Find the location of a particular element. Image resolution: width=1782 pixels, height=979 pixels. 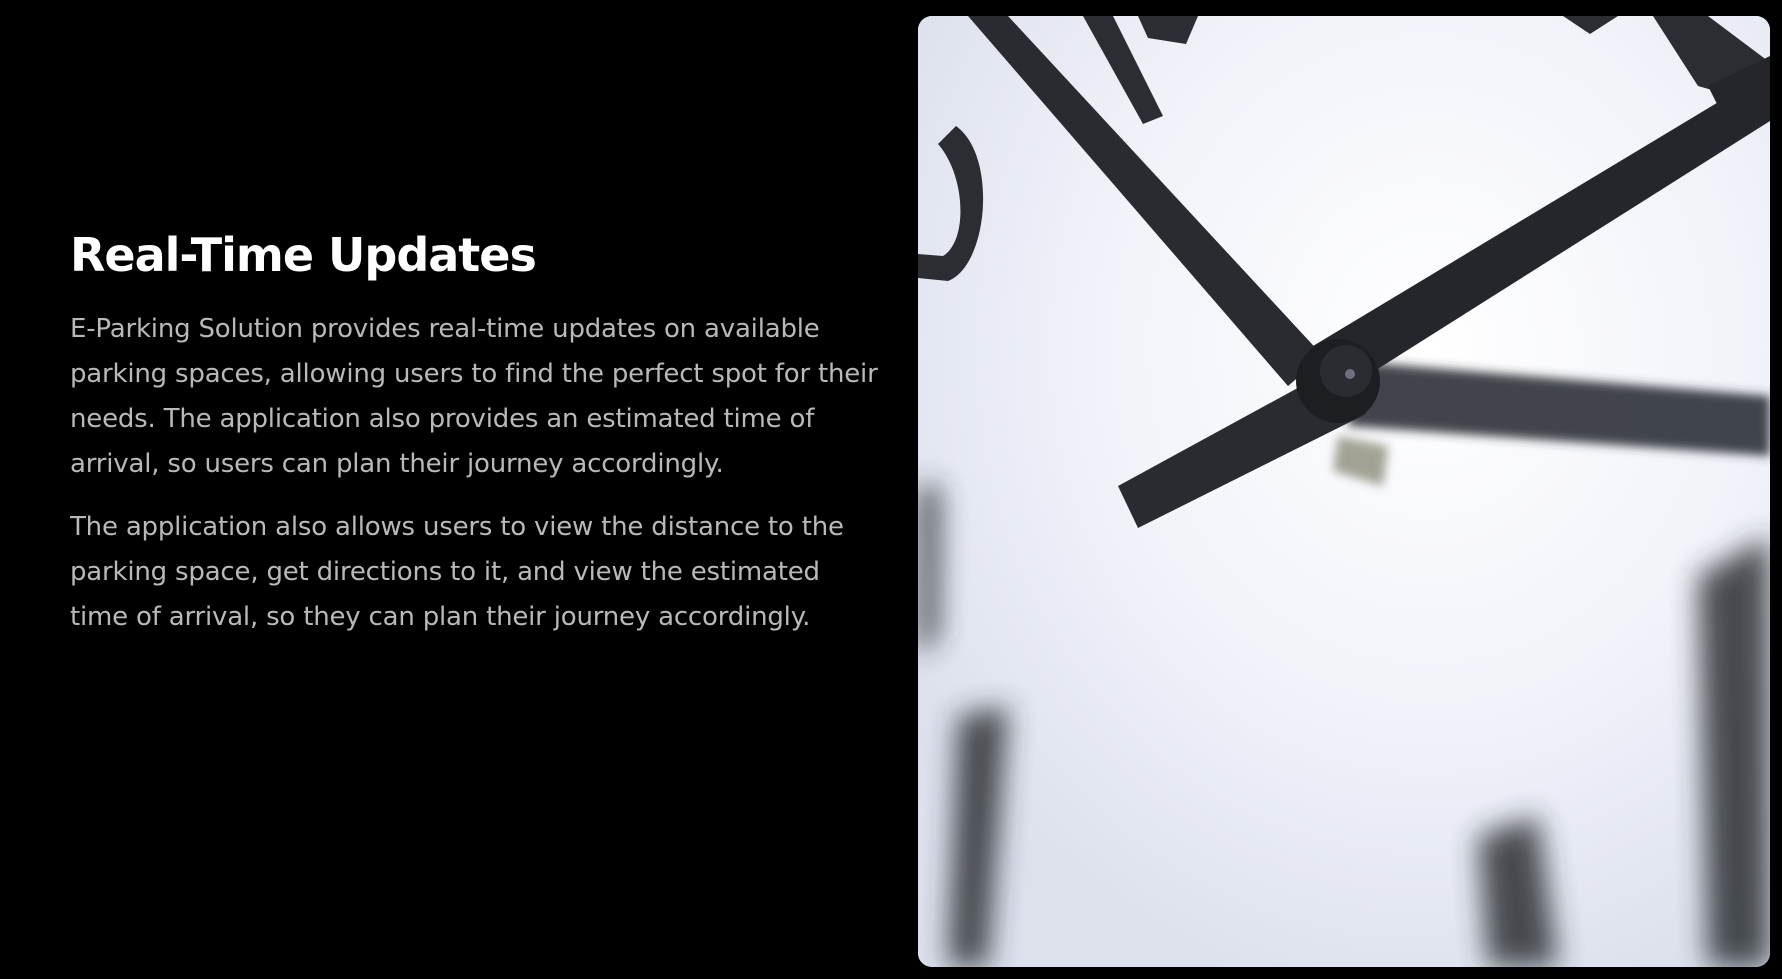

section-heading: Real-Time Updates is located at coordinates (303, 255).